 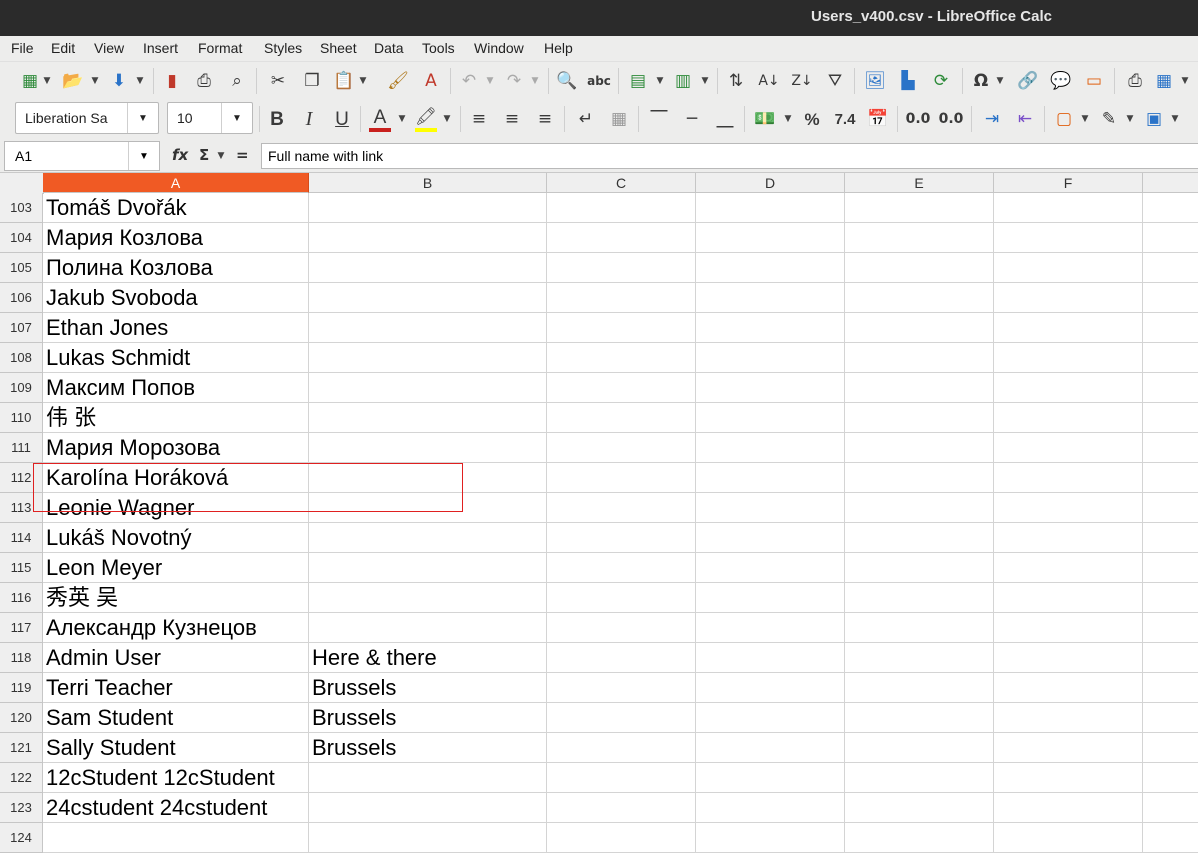 What do you see at coordinates (277, 119) in the screenshot?
I see `bold-icon: B` at bounding box center [277, 119].